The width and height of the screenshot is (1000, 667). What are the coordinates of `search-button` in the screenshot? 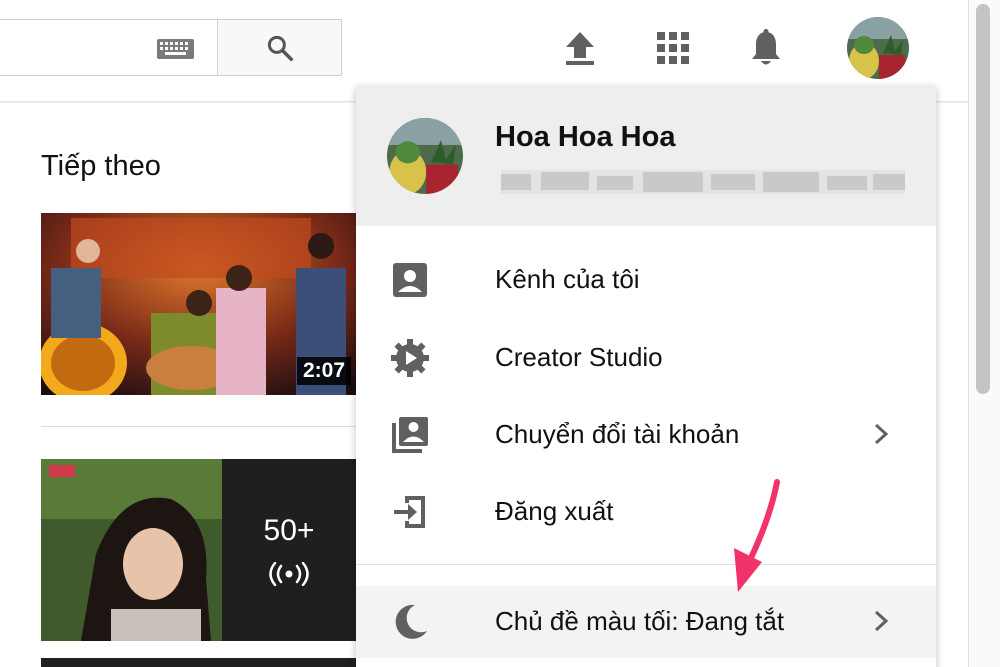 It's located at (279, 47).